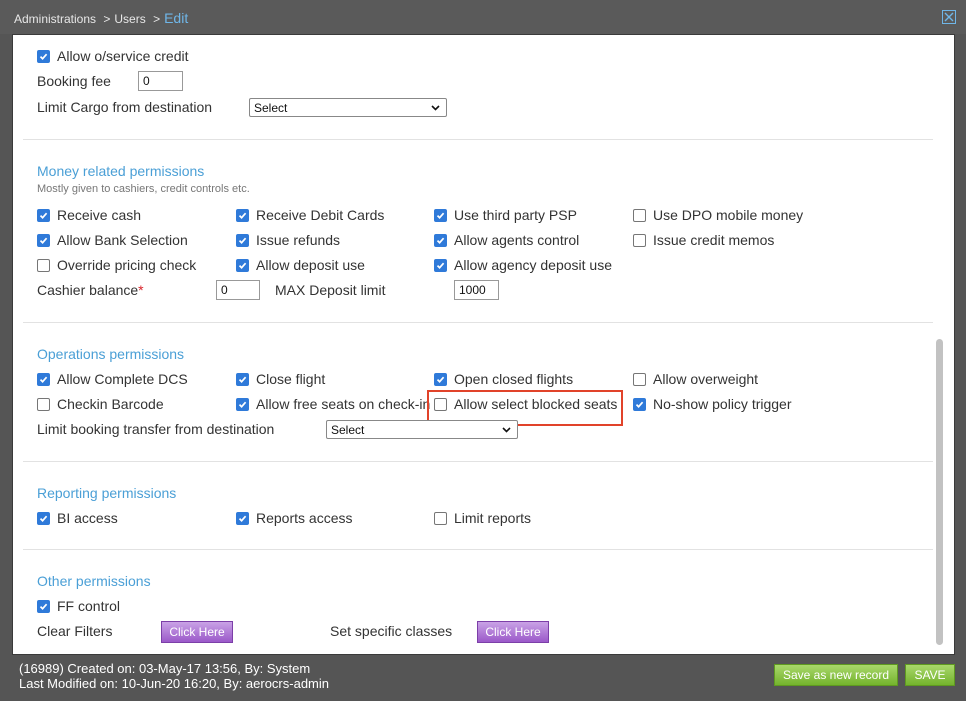 The height and width of the screenshot is (701, 966). I want to click on clear-filters-button: Click Here, so click(197, 632).